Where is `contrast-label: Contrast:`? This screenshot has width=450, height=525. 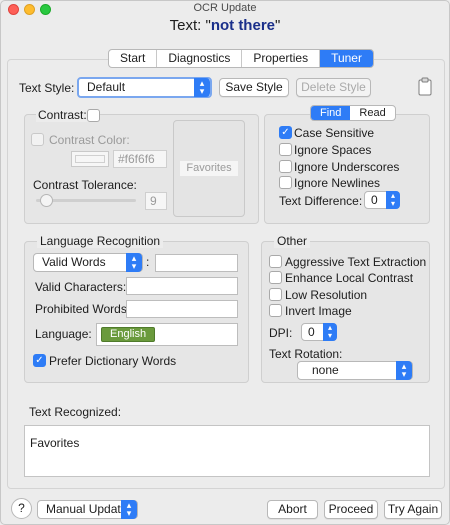
contrast-label: Contrast: is located at coordinates (62, 115).